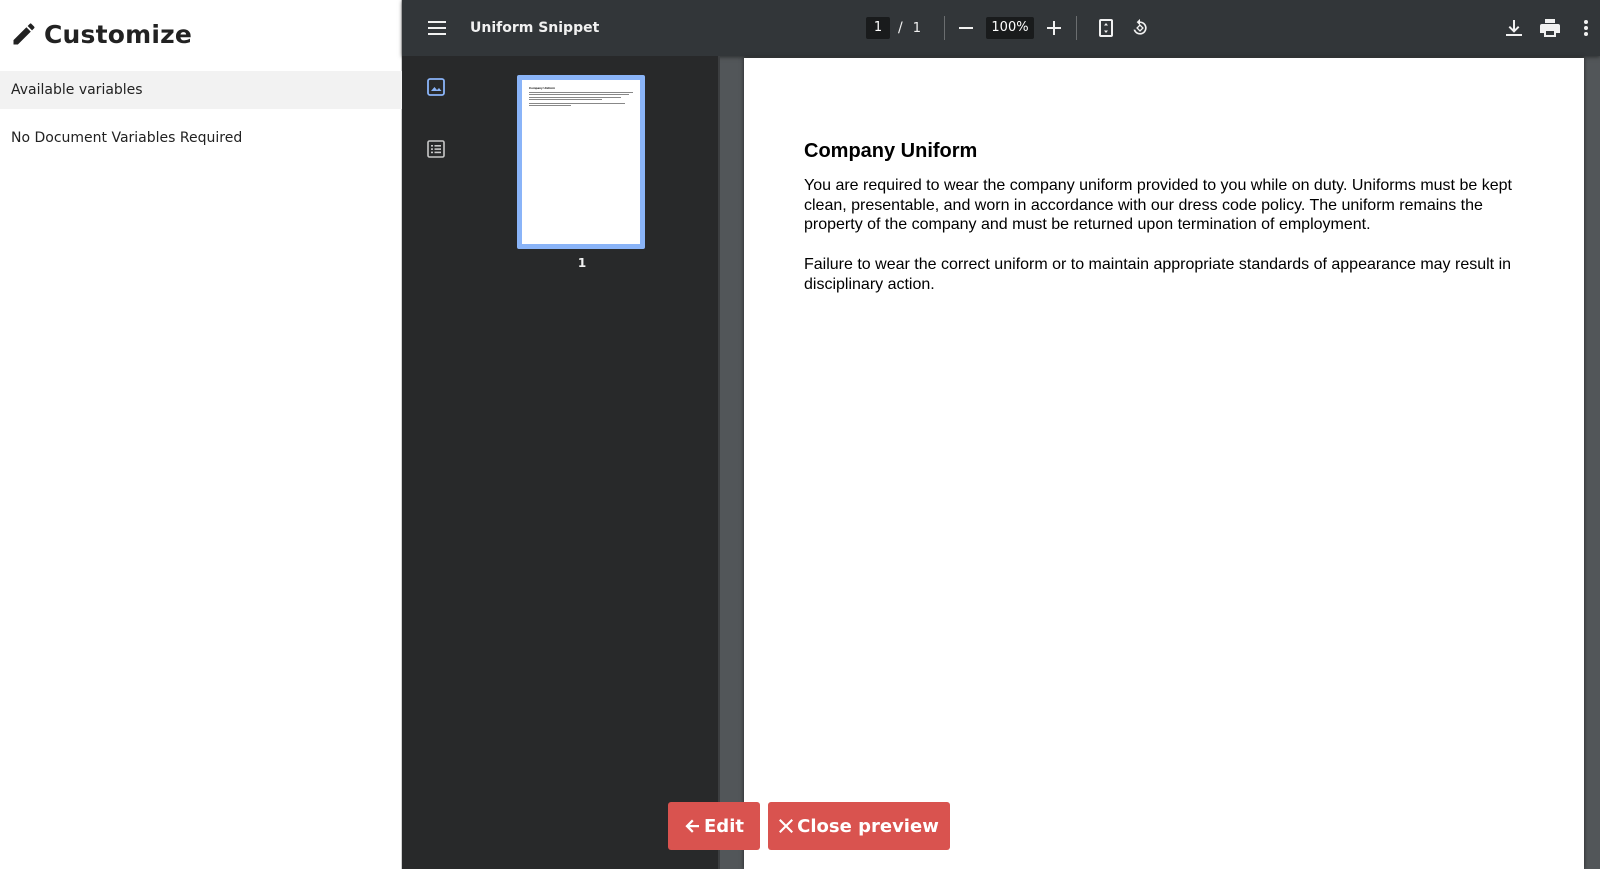 Image resolution: width=1600 pixels, height=869 pixels. What do you see at coordinates (581, 162) in the screenshot?
I see `page-thumbnail: Company Uniform` at bounding box center [581, 162].